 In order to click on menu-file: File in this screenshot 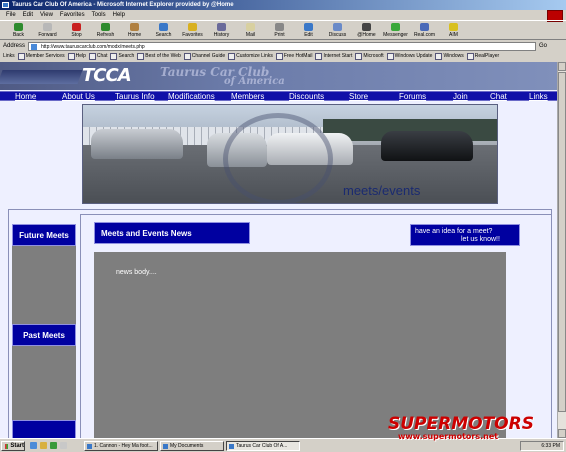, I will do `click(11, 15)`.